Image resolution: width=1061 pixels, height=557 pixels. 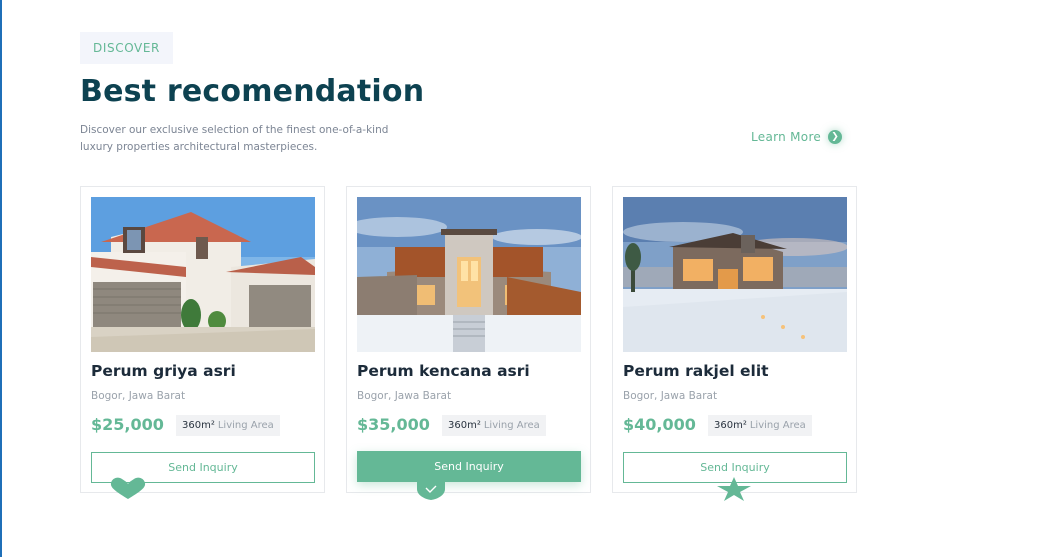 What do you see at coordinates (126, 48) in the screenshot?
I see `section-badge: DISCOVER` at bounding box center [126, 48].